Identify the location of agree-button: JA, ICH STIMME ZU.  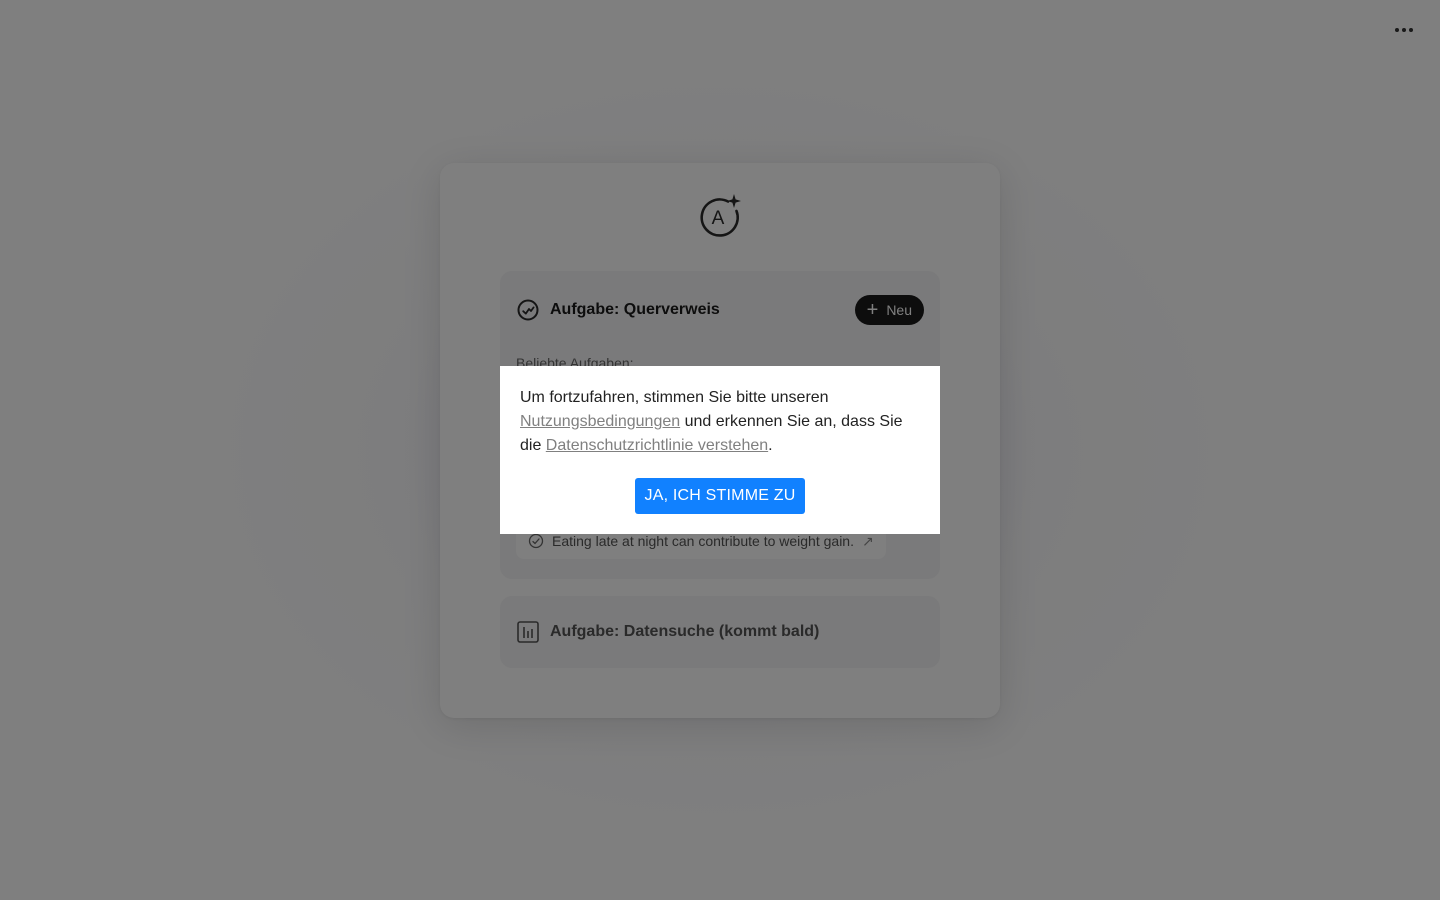
(720, 496).